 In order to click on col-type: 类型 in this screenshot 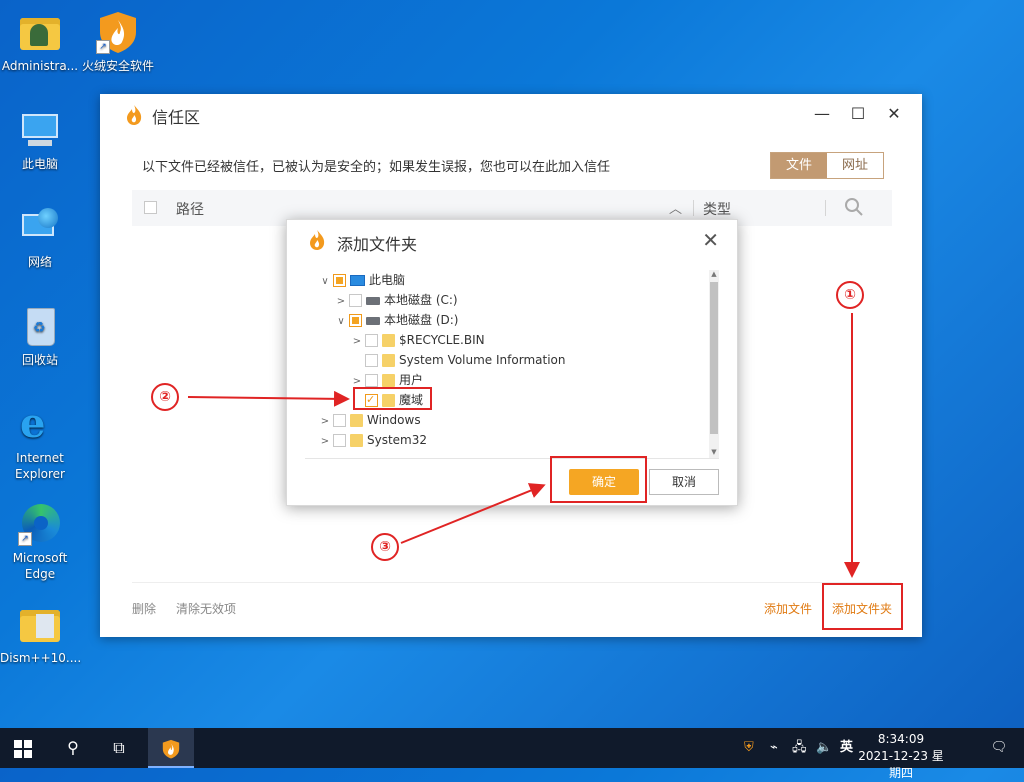, I will do `click(717, 209)`.